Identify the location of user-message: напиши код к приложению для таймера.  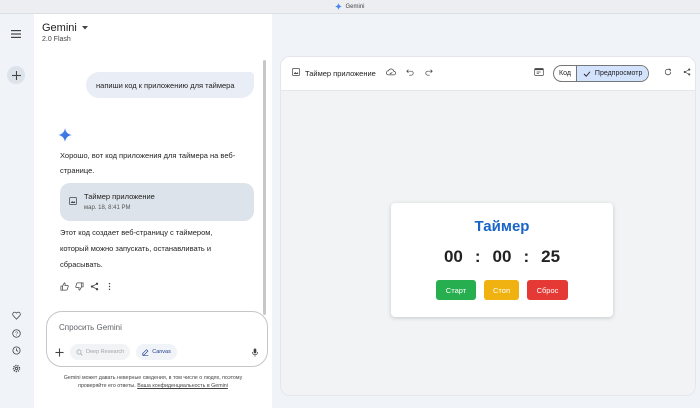
(170, 85).